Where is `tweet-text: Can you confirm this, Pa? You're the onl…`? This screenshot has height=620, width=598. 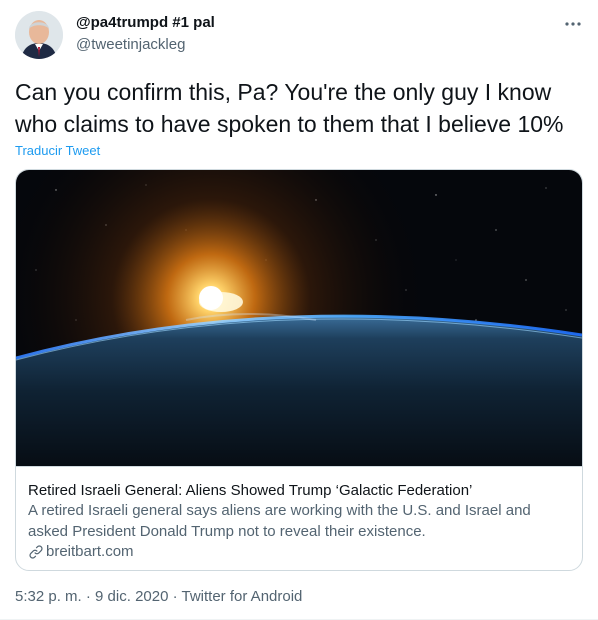 tweet-text: Can you confirm this, Pa? You're the onl… is located at coordinates (289, 108).